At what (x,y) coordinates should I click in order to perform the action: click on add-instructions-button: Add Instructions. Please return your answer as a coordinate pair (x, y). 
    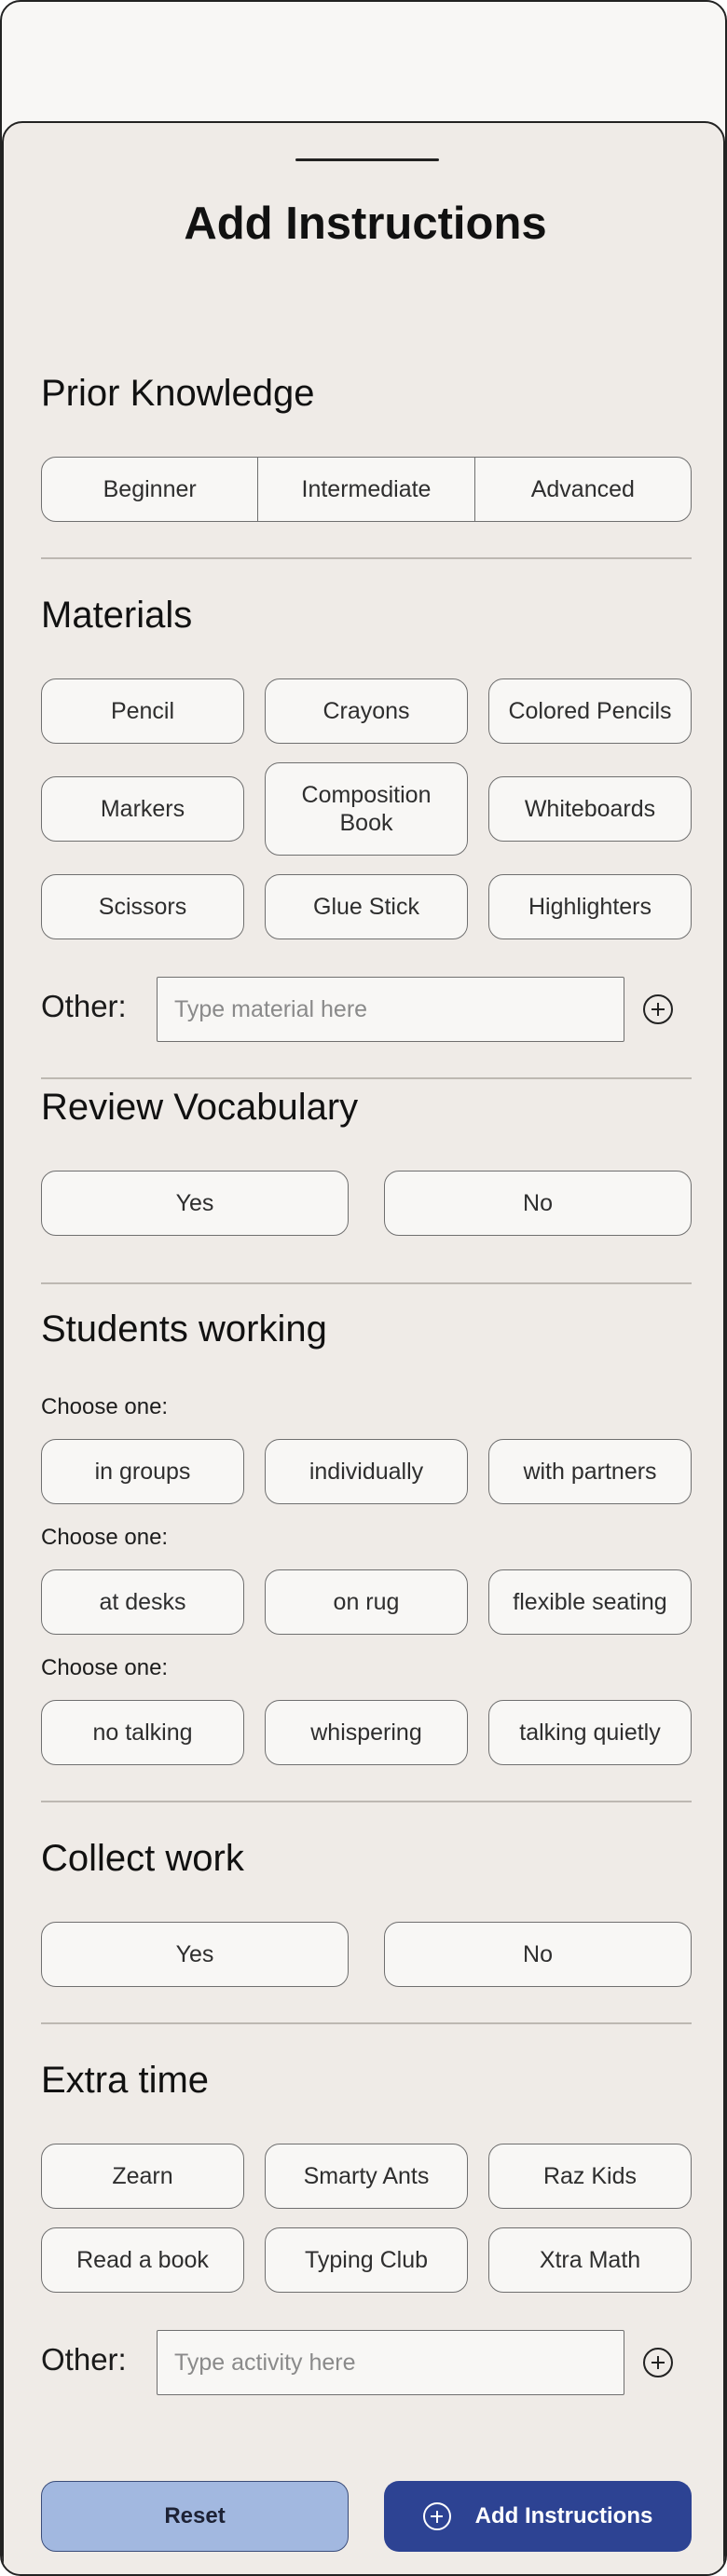
    Looking at the image, I should click on (538, 2516).